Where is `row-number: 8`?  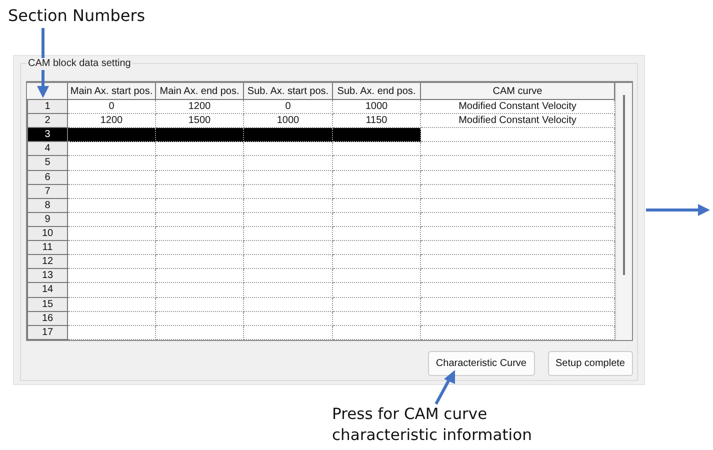 row-number: 8 is located at coordinates (48, 205).